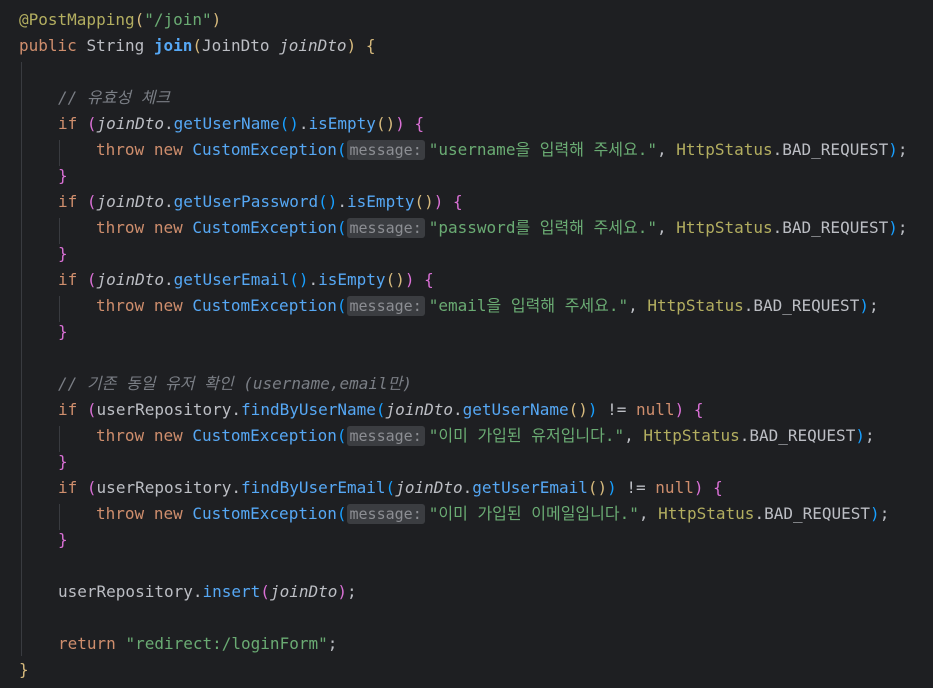  Describe the element at coordinates (226, 123) in the screenshot. I see `getter-call: getUserName` at that location.